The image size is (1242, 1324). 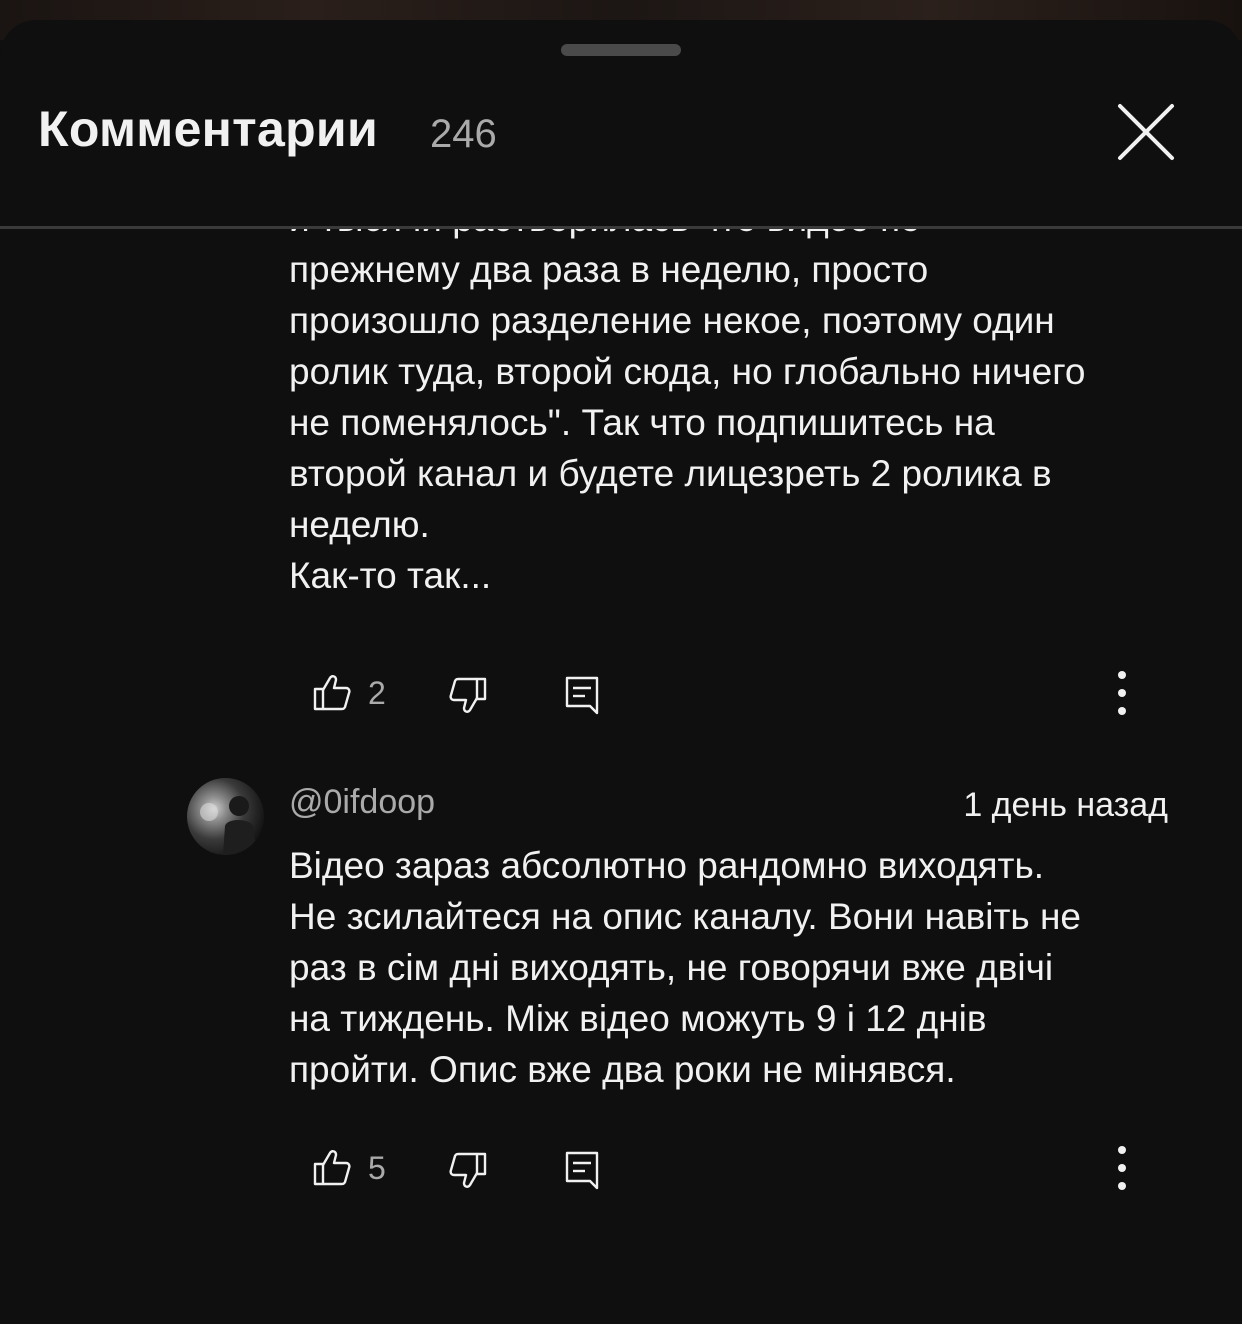 What do you see at coordinates (621, 50) in the screenshot?
I see `drag-handle` at bounding box center [621, 50].